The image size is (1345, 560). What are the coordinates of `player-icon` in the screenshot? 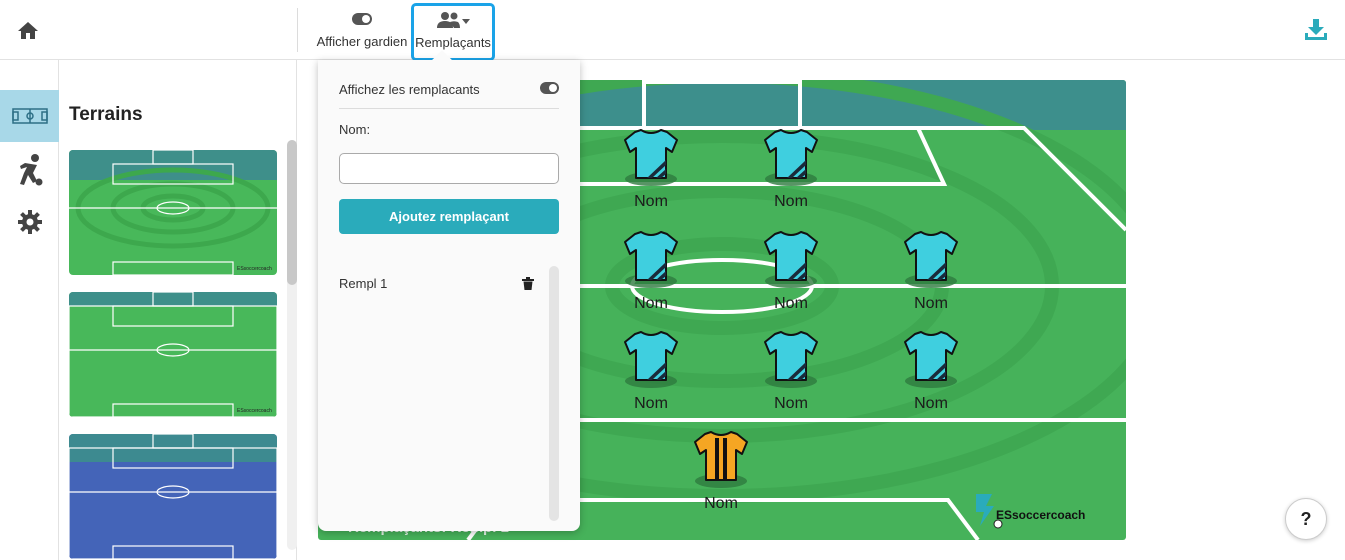 It's located at (29, 170).